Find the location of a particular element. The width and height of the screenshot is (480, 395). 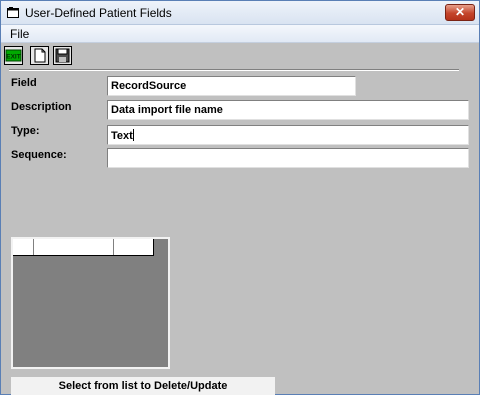

sequence-label: Sequence: is located at coordinates (39, 155).